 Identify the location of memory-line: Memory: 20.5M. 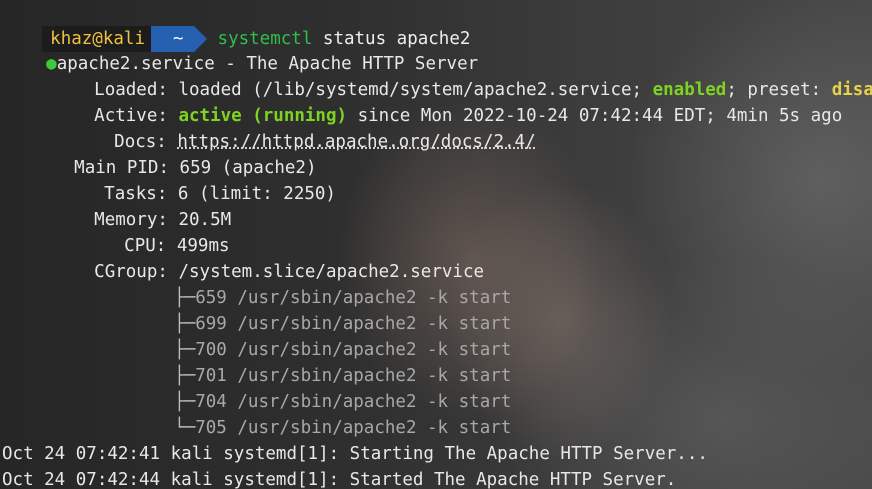
(141, 205).